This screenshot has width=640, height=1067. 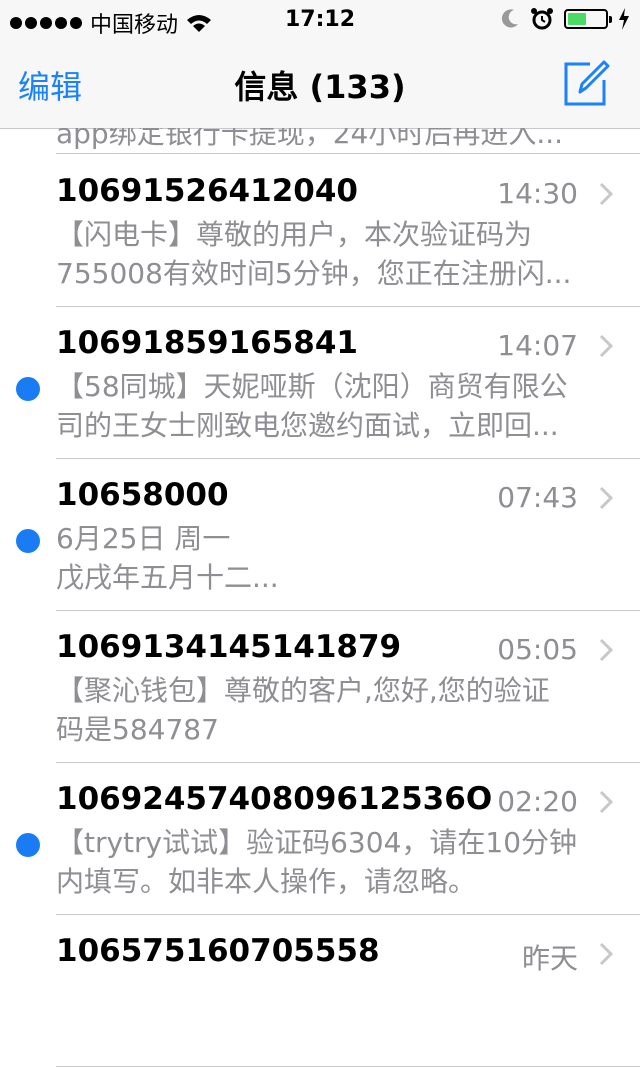 I want to click on message-time: 02:20, so click(x=537, y=801).